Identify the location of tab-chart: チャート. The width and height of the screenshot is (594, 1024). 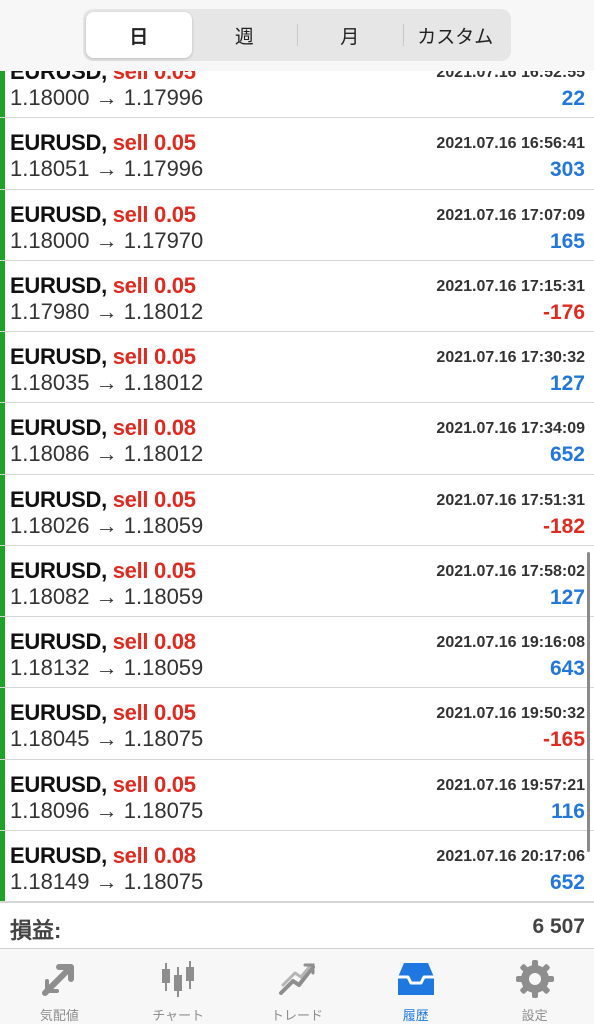
(178, 986).